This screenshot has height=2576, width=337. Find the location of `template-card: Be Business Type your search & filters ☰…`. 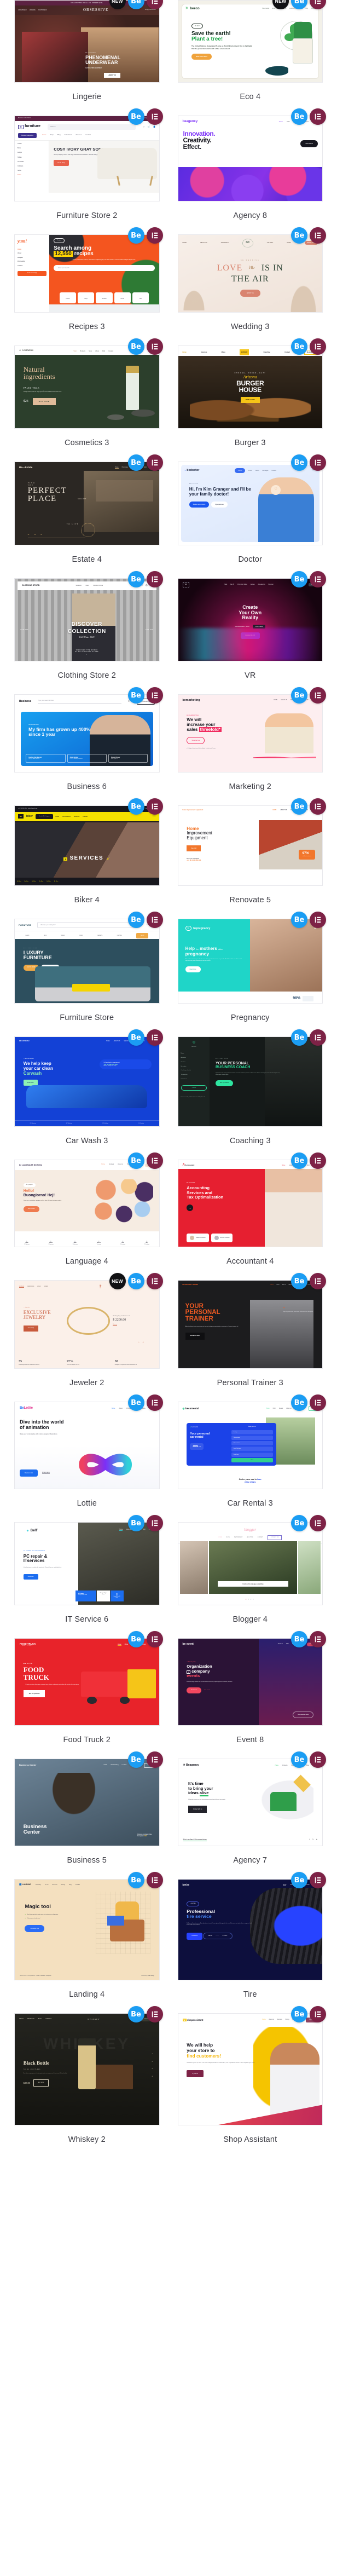

template-card: Be Business Type your search & filters ☰… is located at coordinates (88, 746).